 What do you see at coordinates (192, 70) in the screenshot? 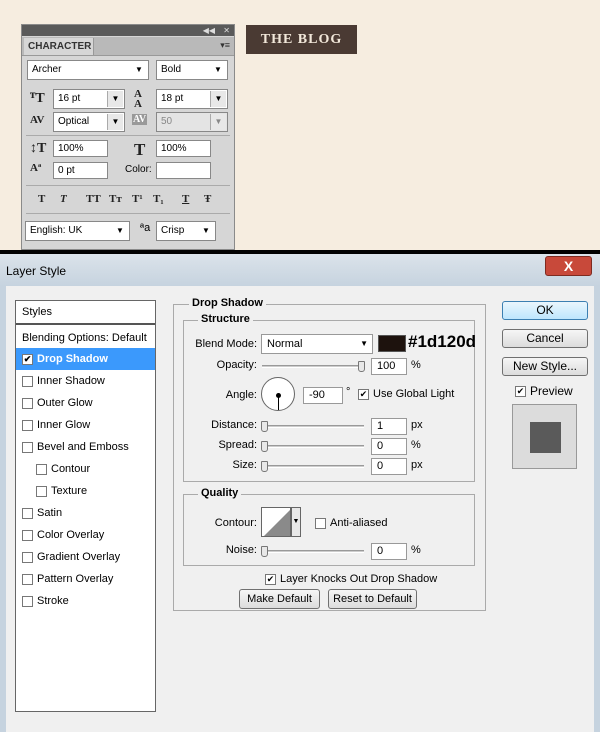
I see `font-style-select: Bold ▼` at bounding box center [192, 70].